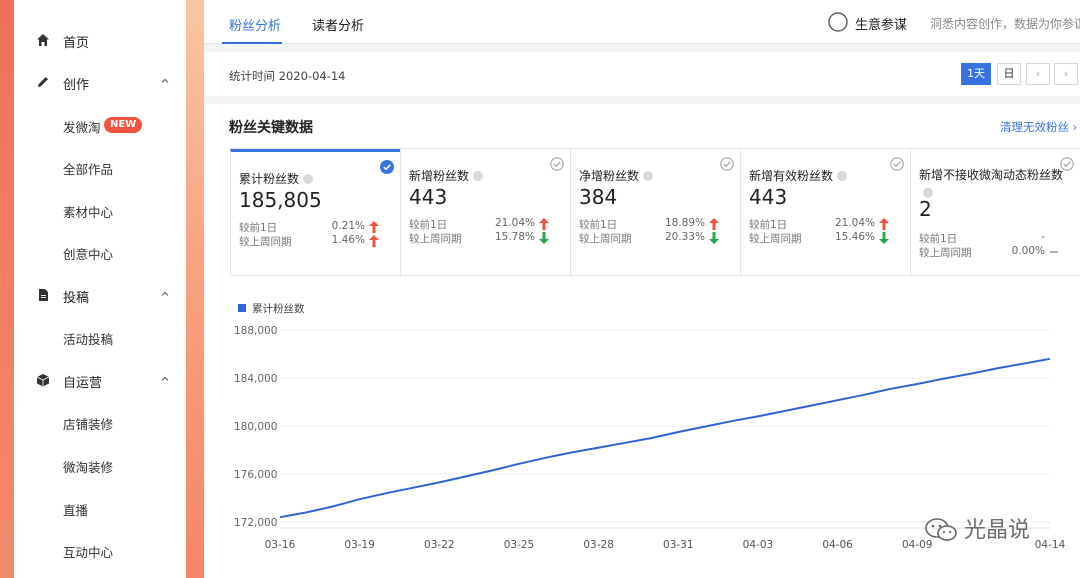  What do you see at coordinates (387, 167) in the screenshot?
I see `check-selected-icon` at bounding box center [387, 167].